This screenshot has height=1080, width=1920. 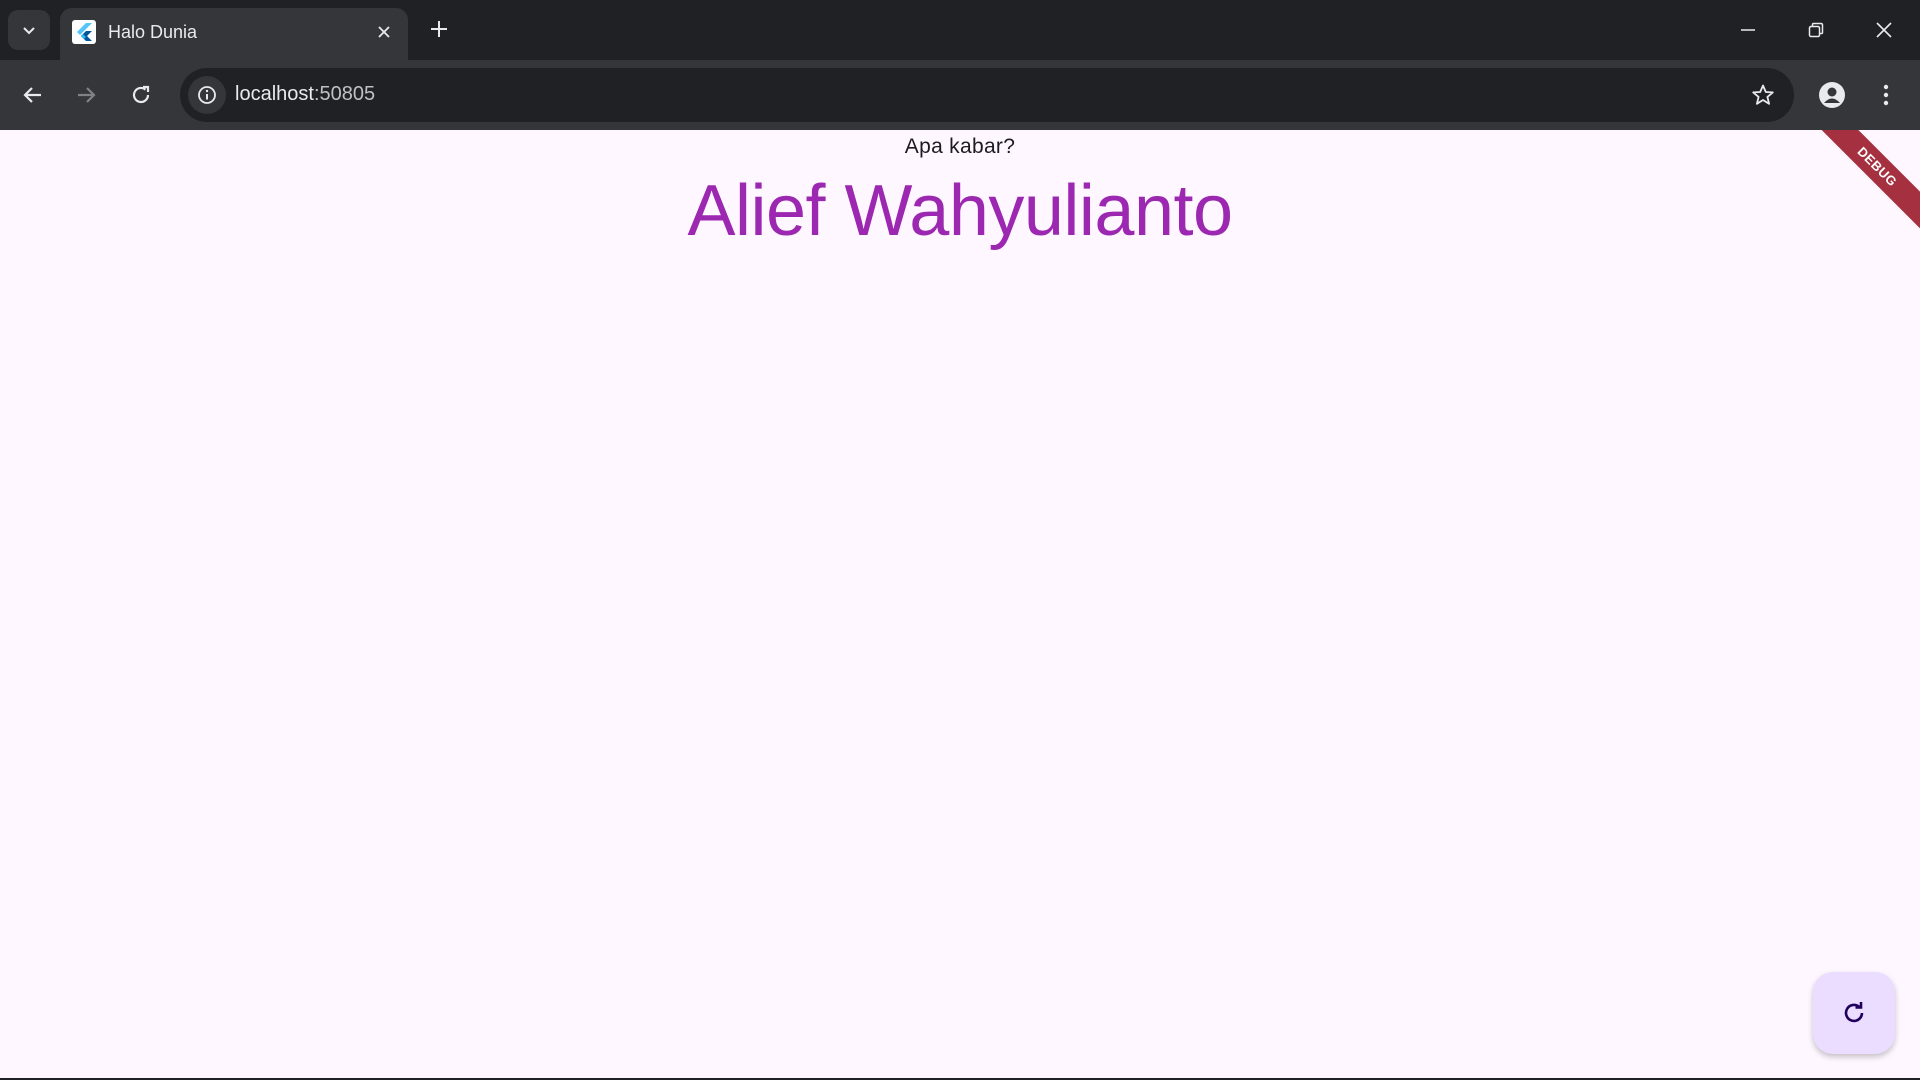 I want to click on name-heading: Alief Wahyulianto, so click(x=960, y=211).